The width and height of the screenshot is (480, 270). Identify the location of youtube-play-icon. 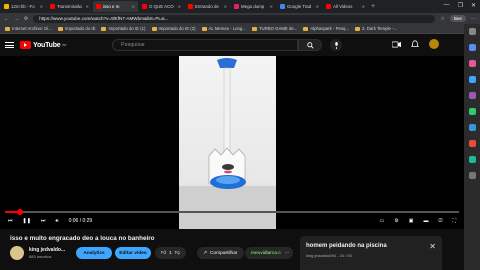
(25, 45).